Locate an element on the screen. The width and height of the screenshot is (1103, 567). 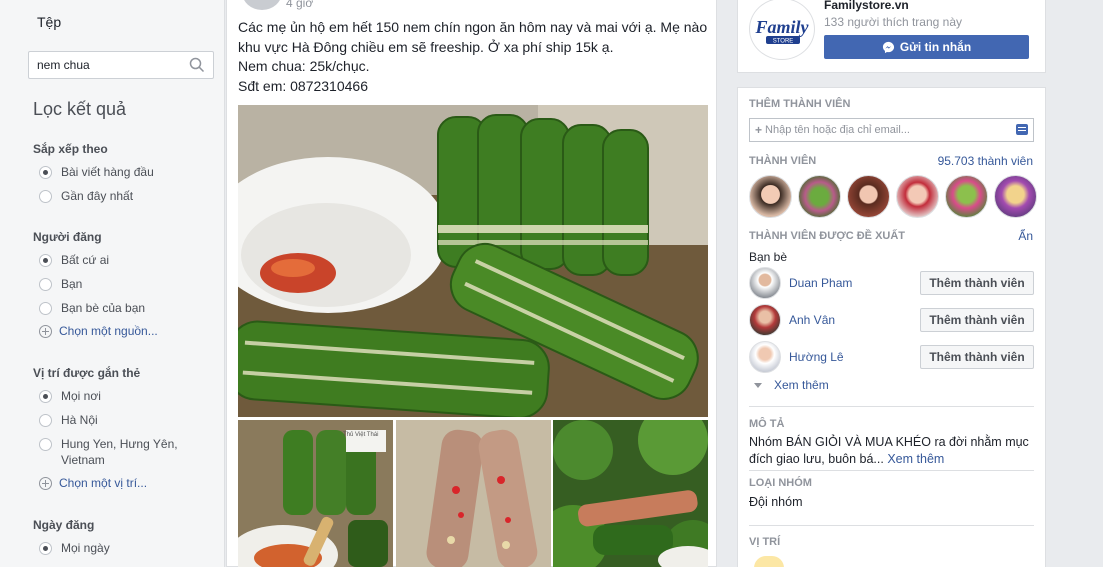
suggested-members-heading: THÀNH VIÊN ĐƯỢC ĐỀ XUẤT is located at coordinates (827, 236).